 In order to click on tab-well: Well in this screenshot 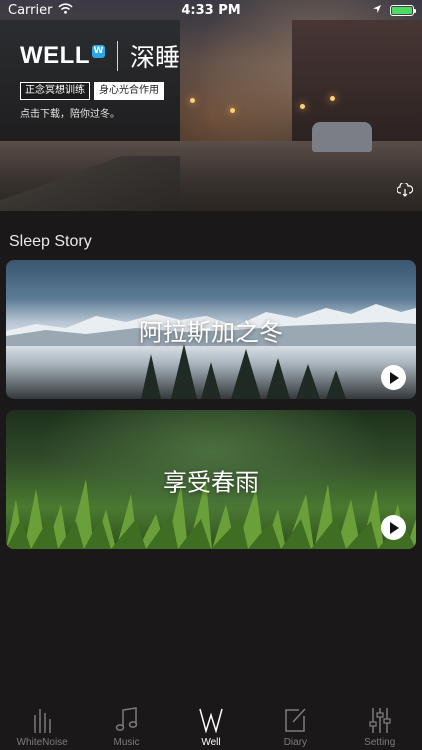, I will do `click(211, 727)`.